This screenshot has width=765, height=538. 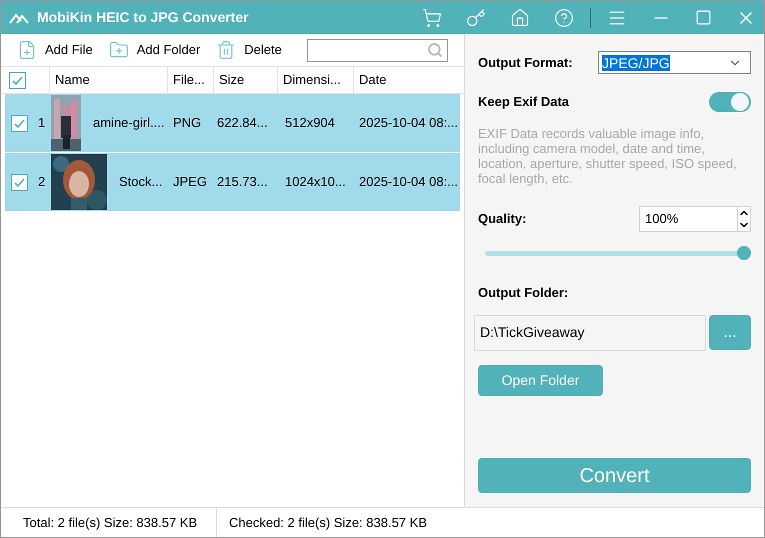 I want to click on status-text: Checked: 2 file(s) Size: 838.57 KB, so click(x=327, y=523).